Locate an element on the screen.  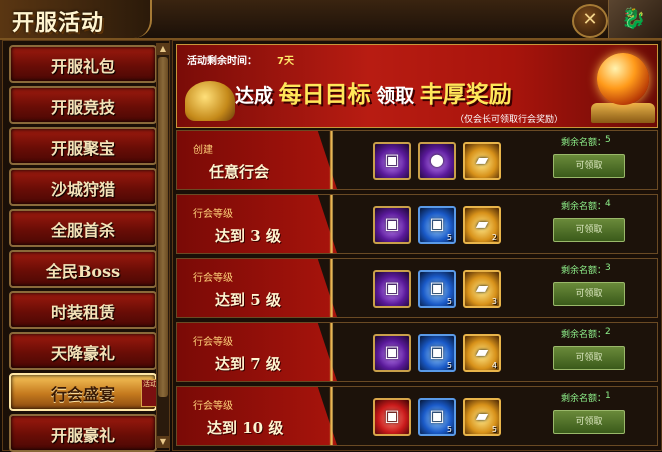
sidebar-item-open-server-gift: 开服礼包 is located at coordinates (83, 64).